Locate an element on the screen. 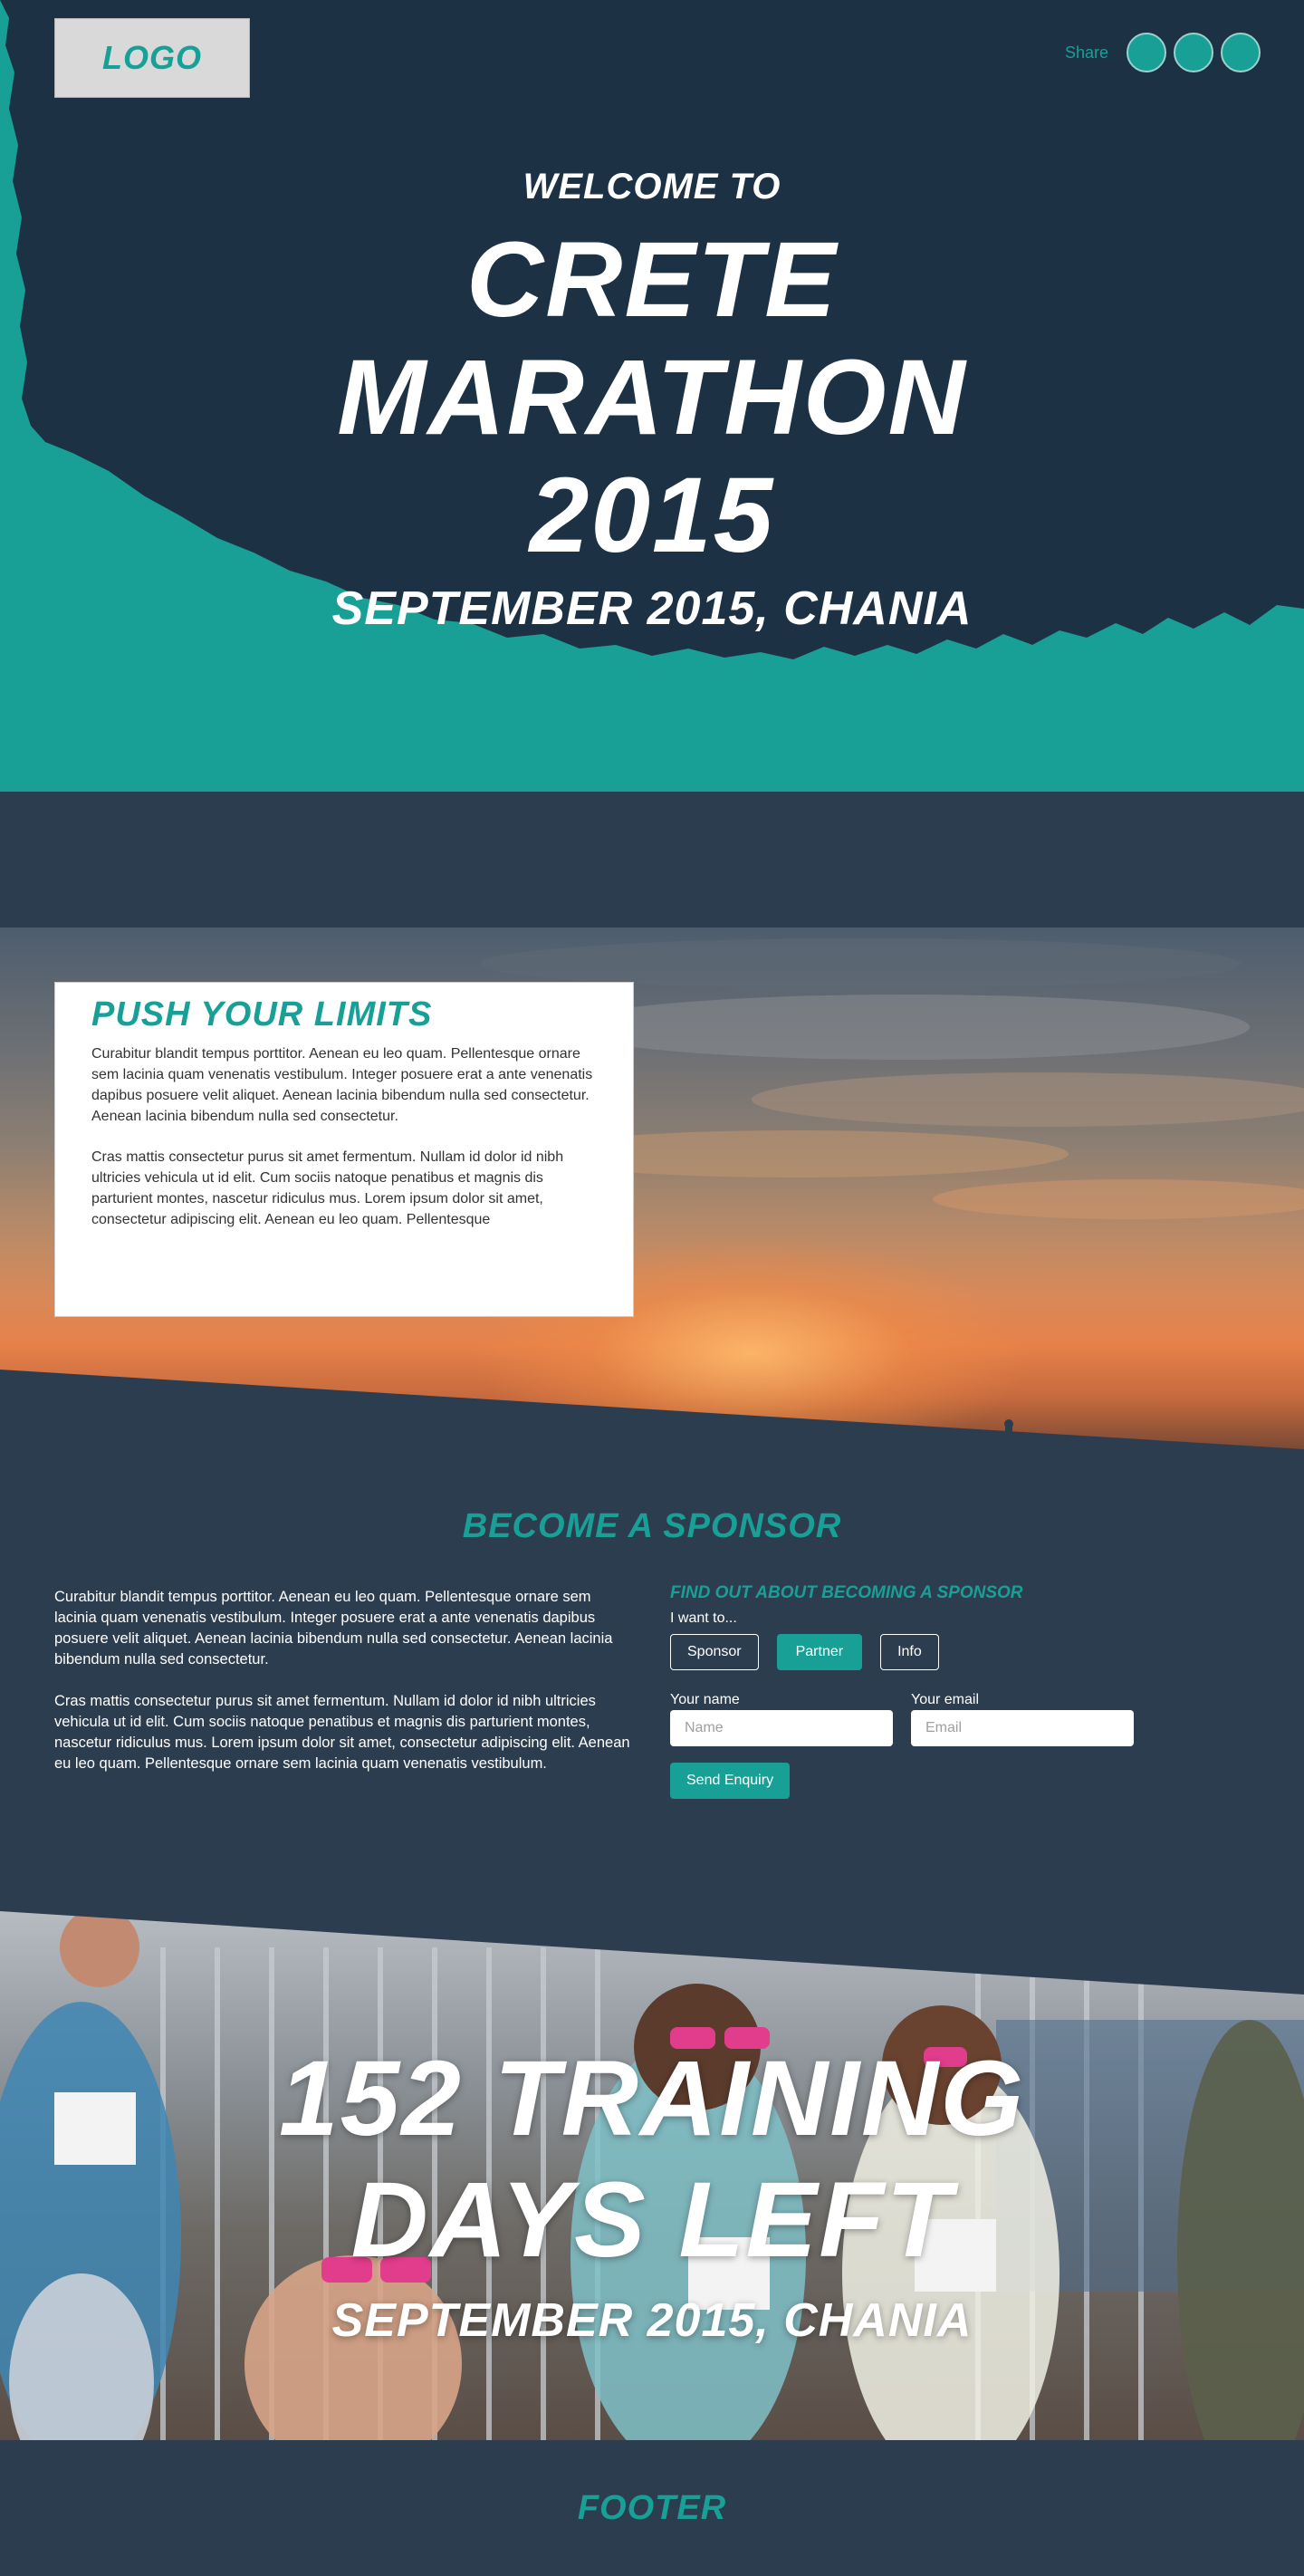 This screenshot has width=1304, height=2576. logo: LOGO is located at coordinates (152, 58).